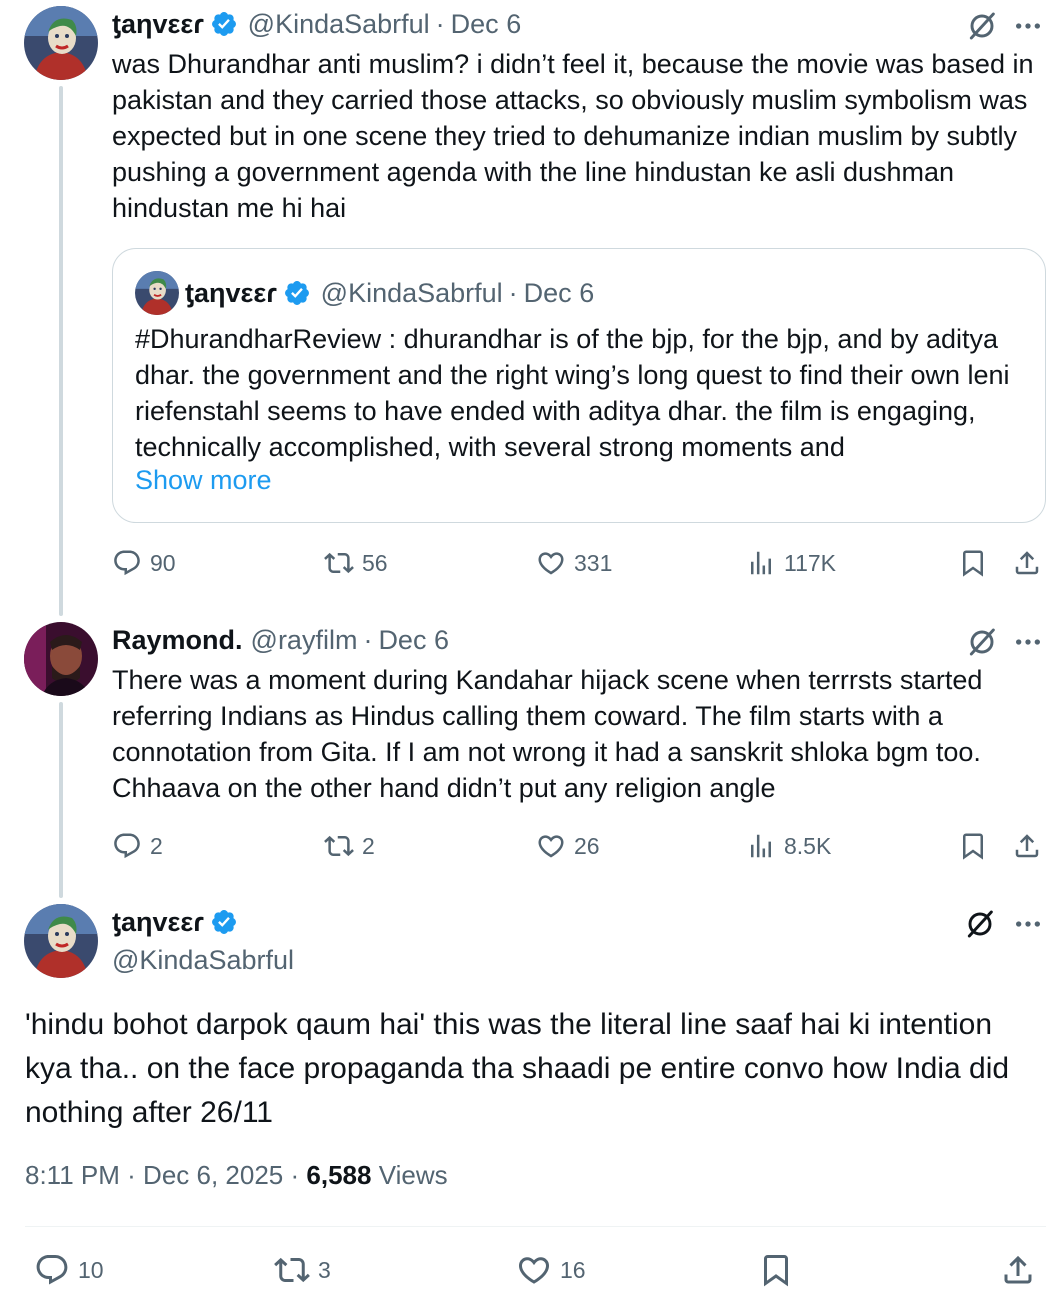  I want to click on reply-count: 90, so click(163, 562).